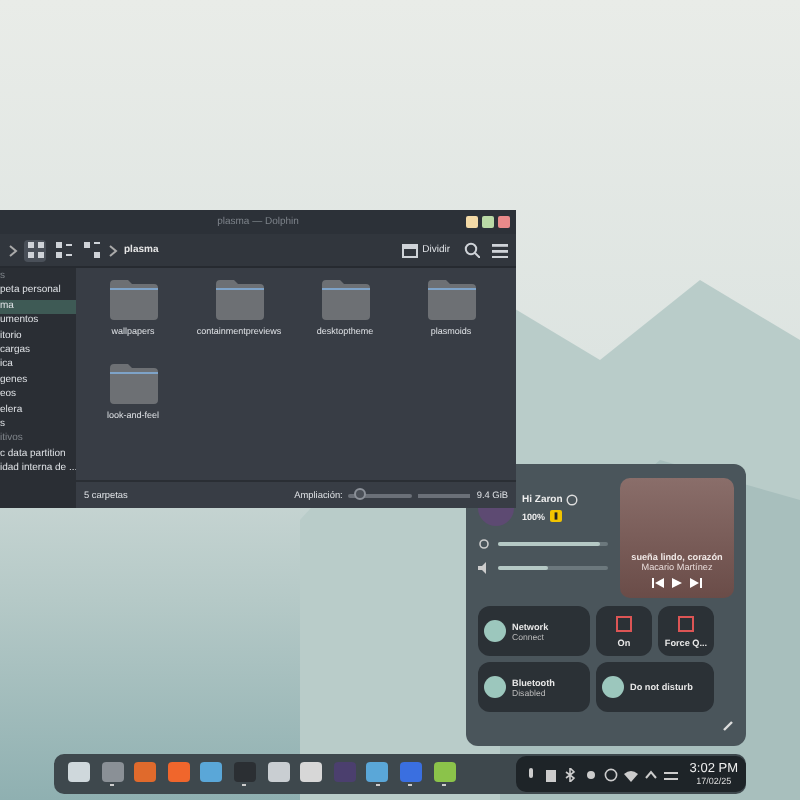  Describe the element at coordinates (572, 500) in the screenshot. I see `power-icon` at that location.